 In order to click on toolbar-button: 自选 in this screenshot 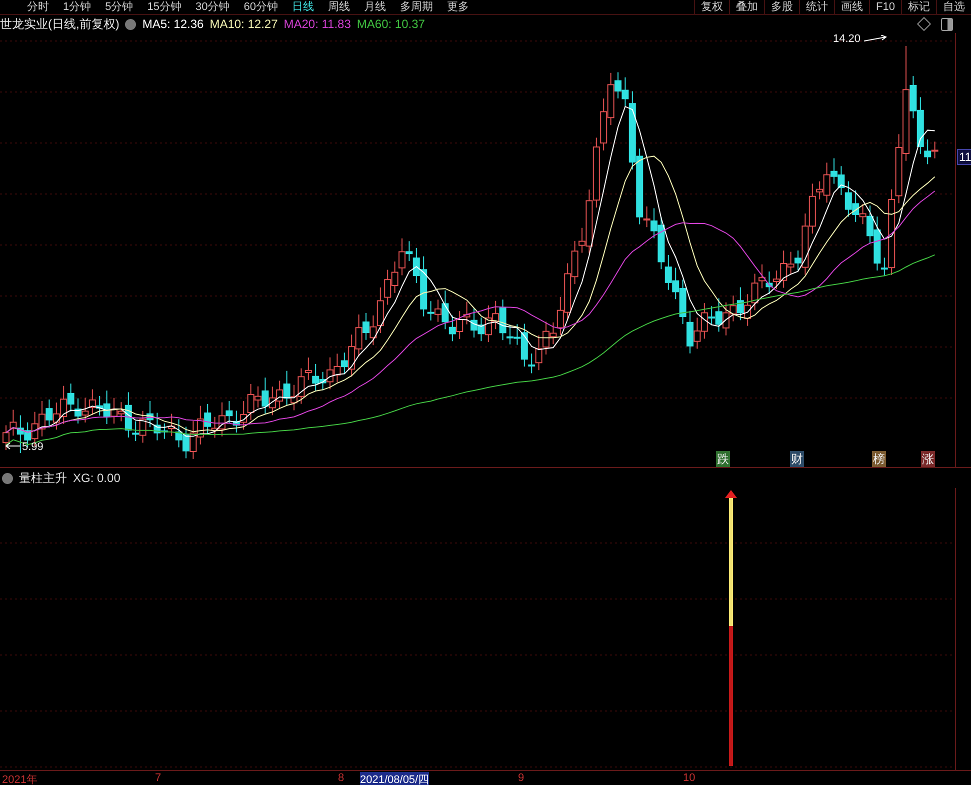, I will do `click(953, 7)`.